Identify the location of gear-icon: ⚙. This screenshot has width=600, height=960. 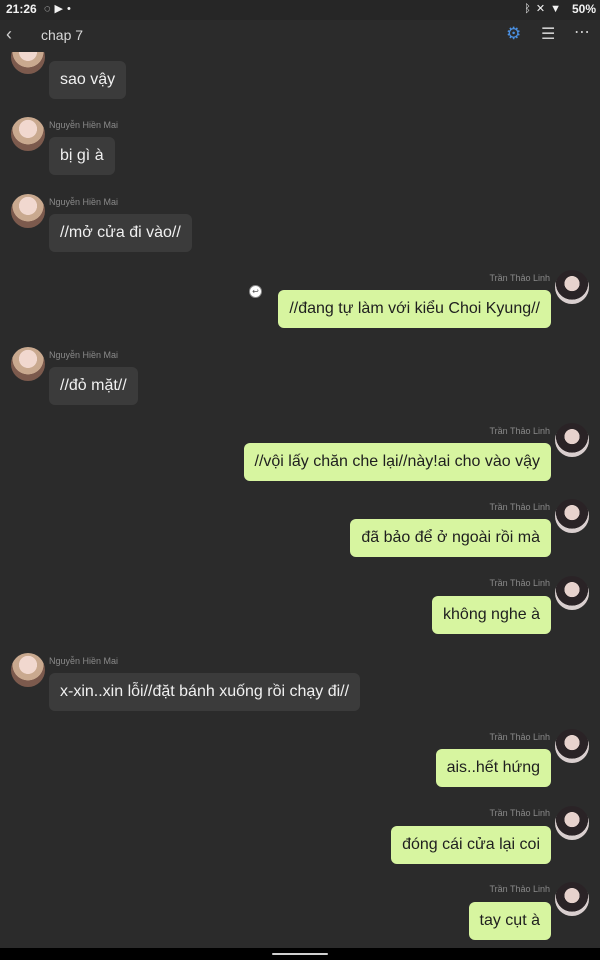
(513, 34).